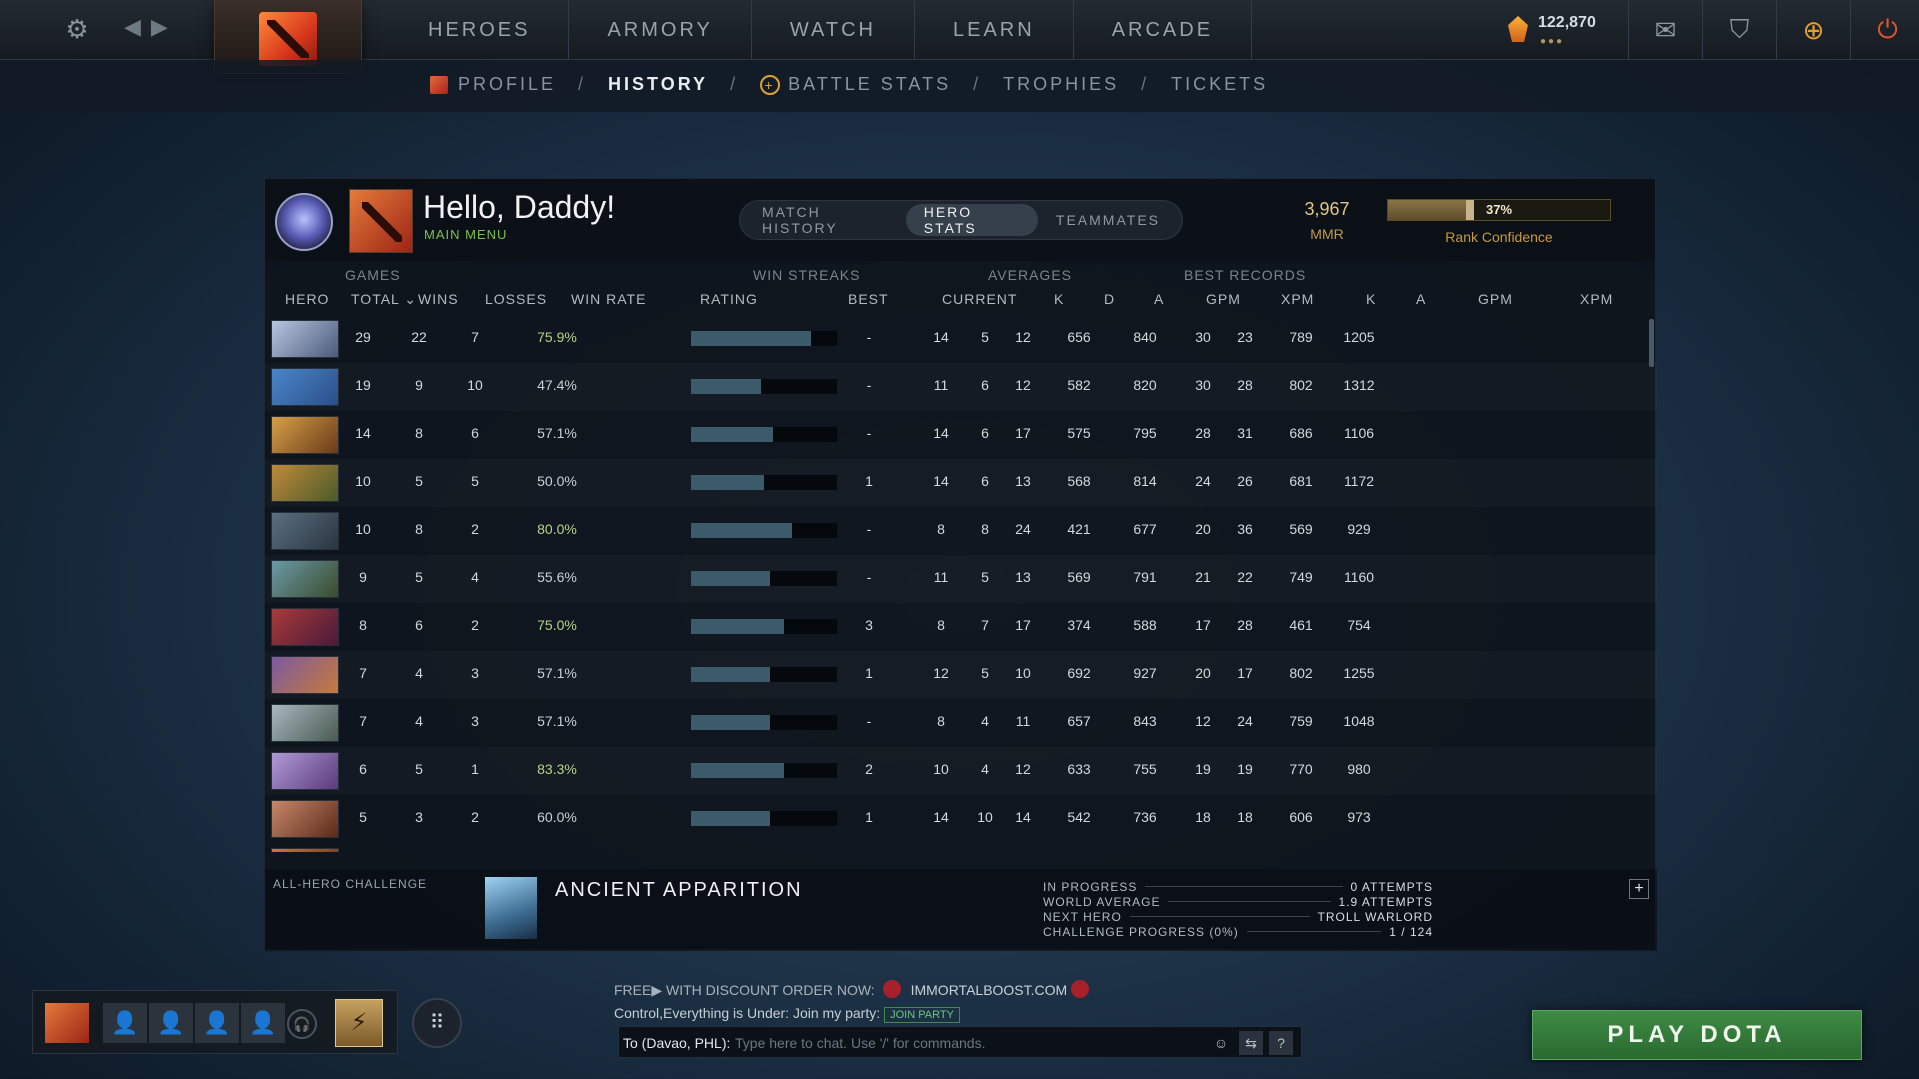  I want to click on table-row: 148657.1%6-1461757579528316861106, so click(961, 435).